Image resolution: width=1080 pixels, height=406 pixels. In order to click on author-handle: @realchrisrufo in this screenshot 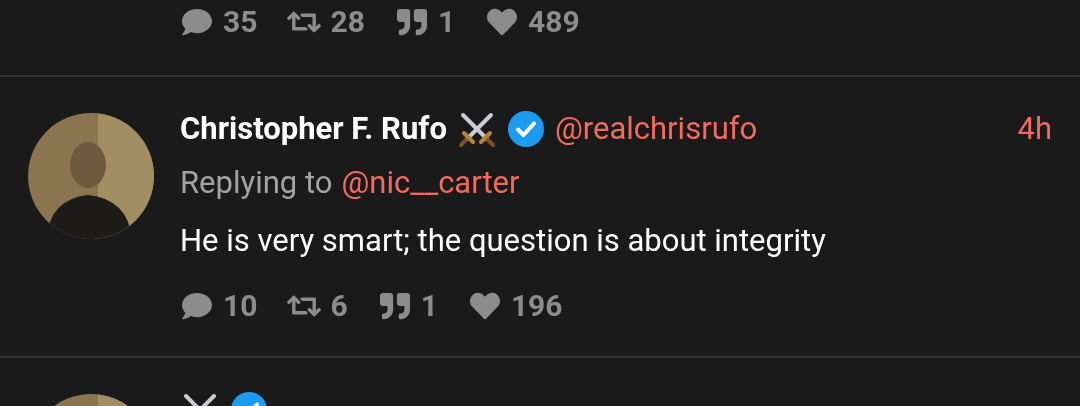, I will do `click(656, 129)`.